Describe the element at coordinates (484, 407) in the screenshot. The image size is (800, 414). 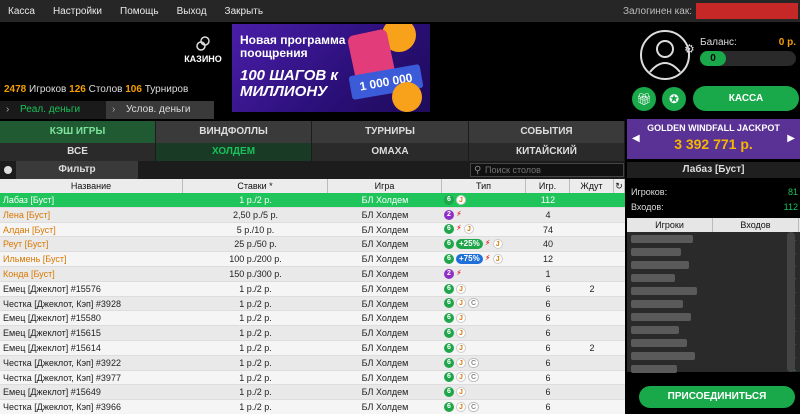
I see `row-type: 6JC` at that location.